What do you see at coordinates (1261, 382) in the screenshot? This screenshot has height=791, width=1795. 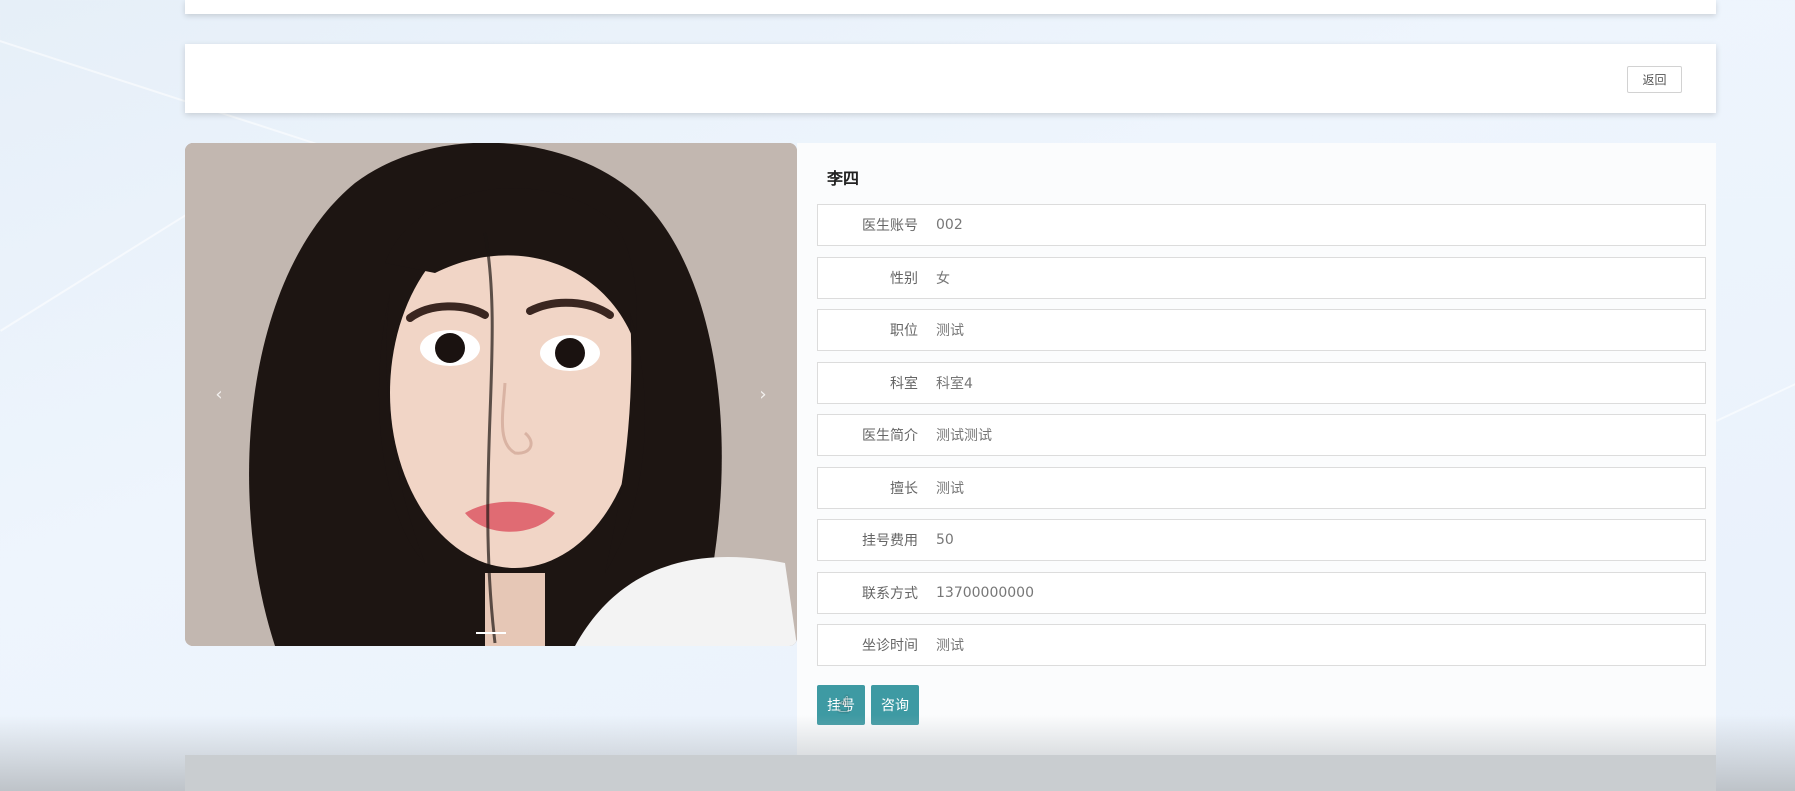 I see `field-department: 科室 科室4` at bounding box center [1261, 382].